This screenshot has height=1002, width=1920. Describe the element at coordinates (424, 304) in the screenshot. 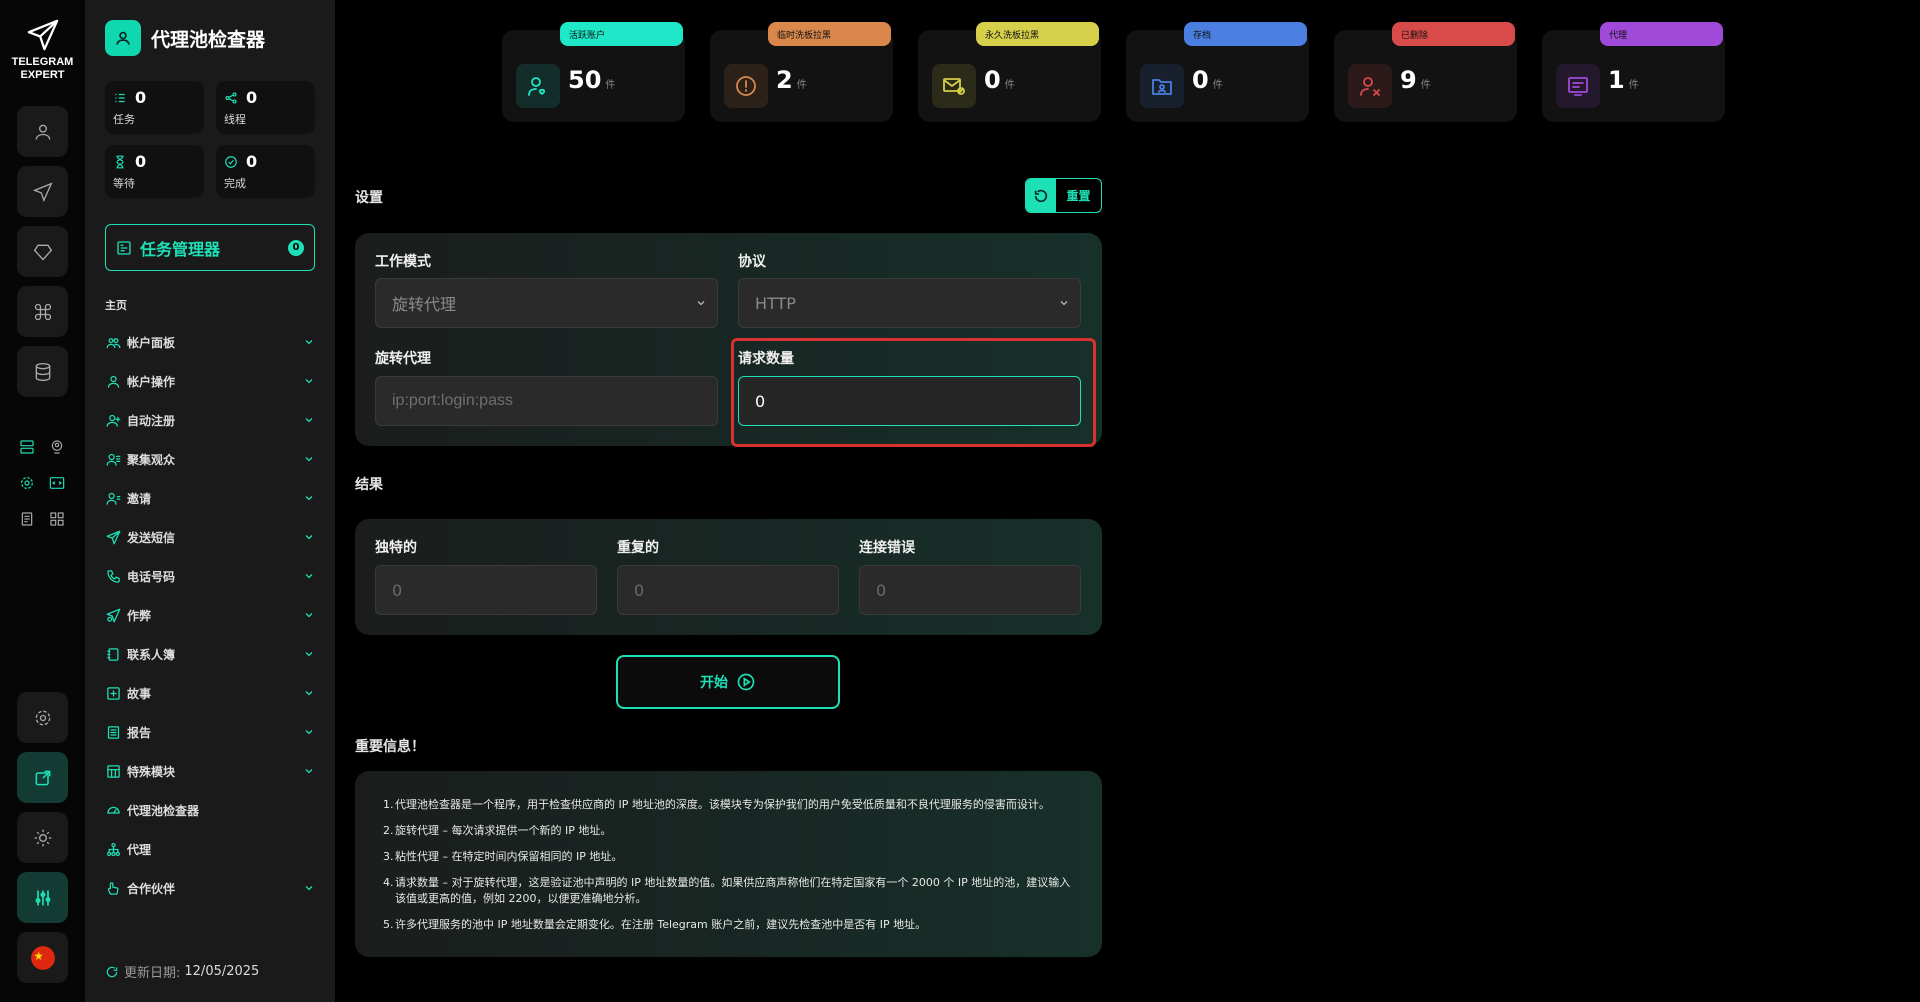

I see `work-mode-value: 旋转代理` at that location.